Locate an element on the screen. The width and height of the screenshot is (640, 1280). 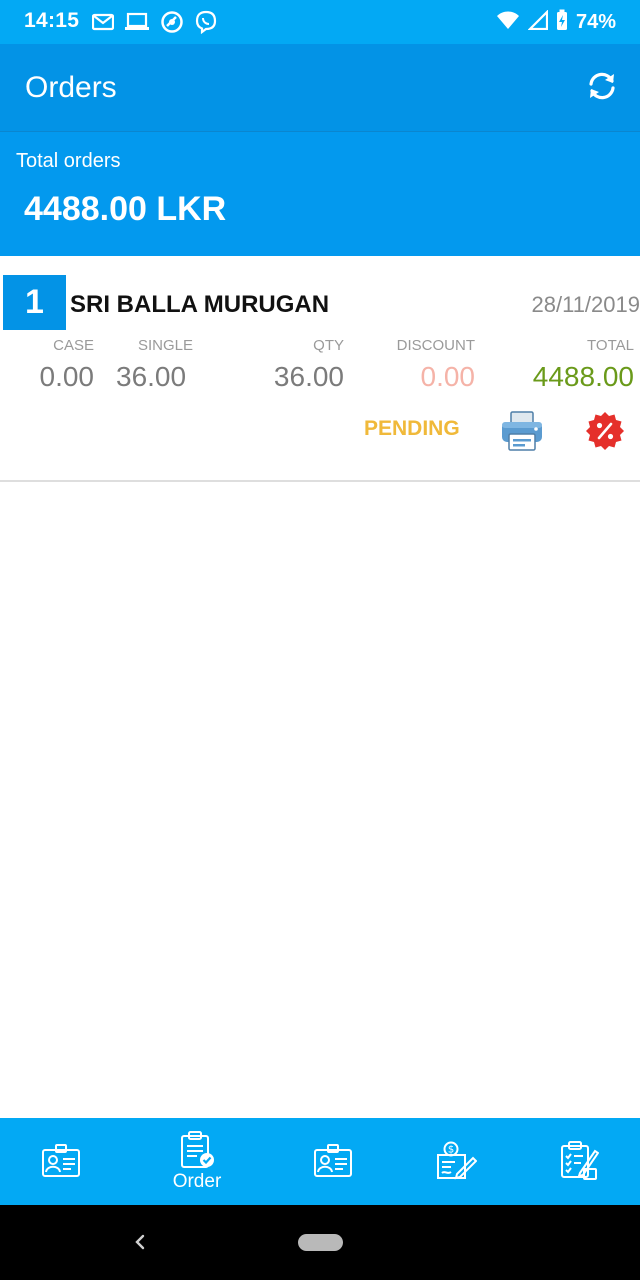
back-chevron-icon is located at coordinates (140, 1247).